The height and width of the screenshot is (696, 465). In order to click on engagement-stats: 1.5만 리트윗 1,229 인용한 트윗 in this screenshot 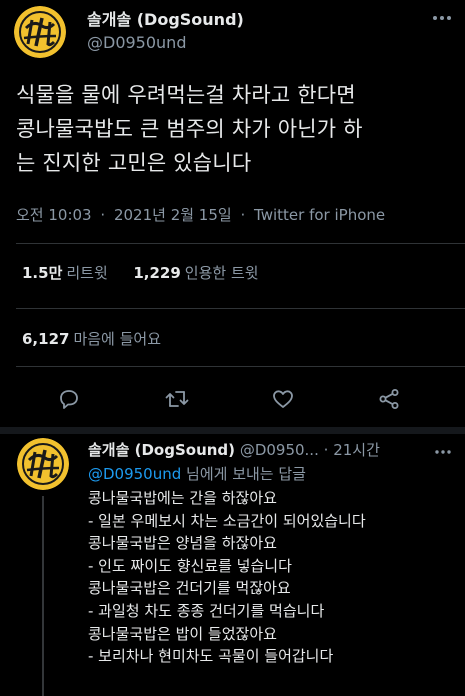, I will do `click(140, 272)`.